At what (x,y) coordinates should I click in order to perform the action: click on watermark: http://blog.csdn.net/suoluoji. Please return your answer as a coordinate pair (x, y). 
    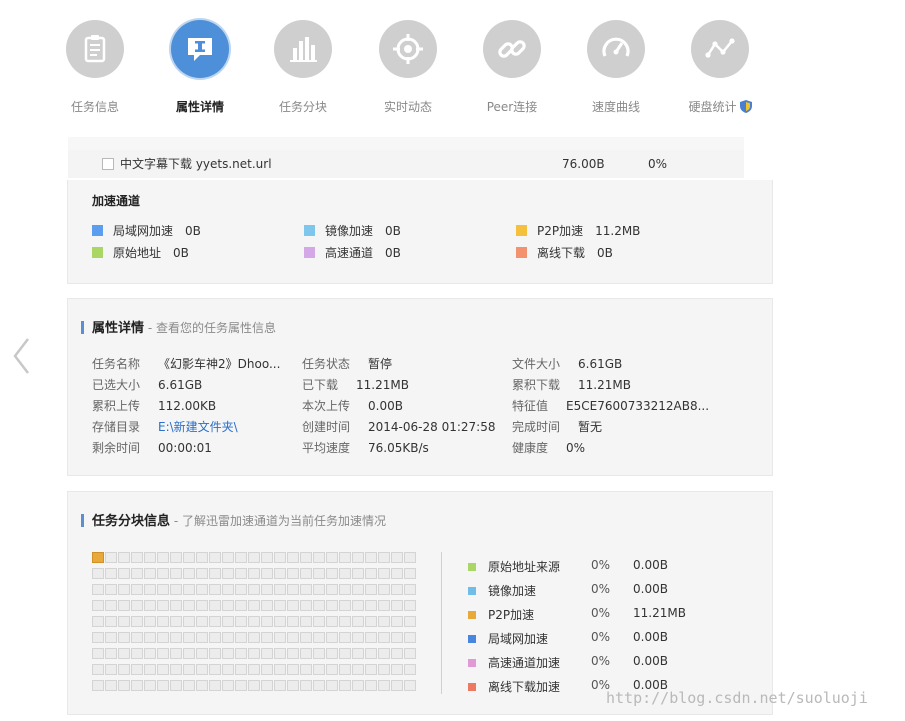
    Looking at the image, I should click on (737, 698).